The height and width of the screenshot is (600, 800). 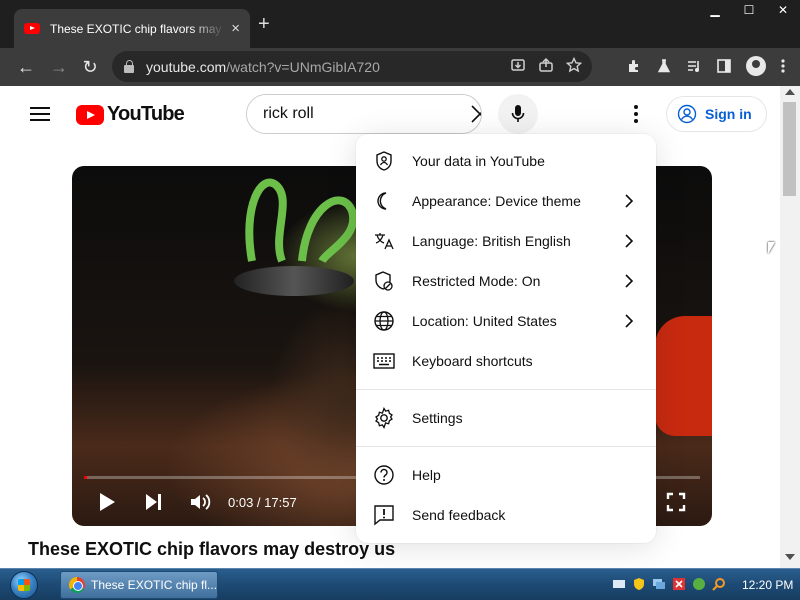 I want to click on toolbar-actions, so click(x=706, y=66).